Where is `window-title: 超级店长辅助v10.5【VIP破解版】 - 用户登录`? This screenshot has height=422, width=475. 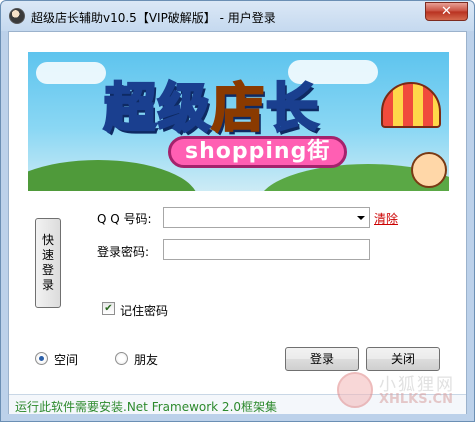
window-title: 超级店长辅助v10.5【VIP破解版】 - 用户登录 is located at coordinates (153, 18).